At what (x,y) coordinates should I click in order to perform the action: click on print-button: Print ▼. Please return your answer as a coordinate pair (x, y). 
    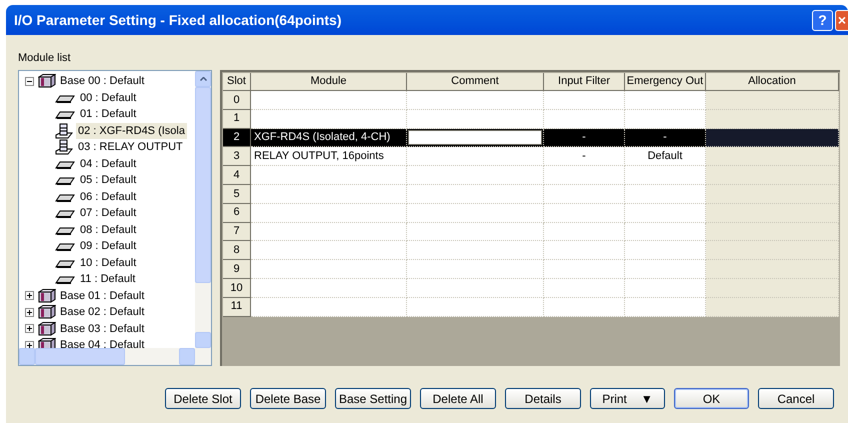
    Looking at the image, I should click on (627, 398).